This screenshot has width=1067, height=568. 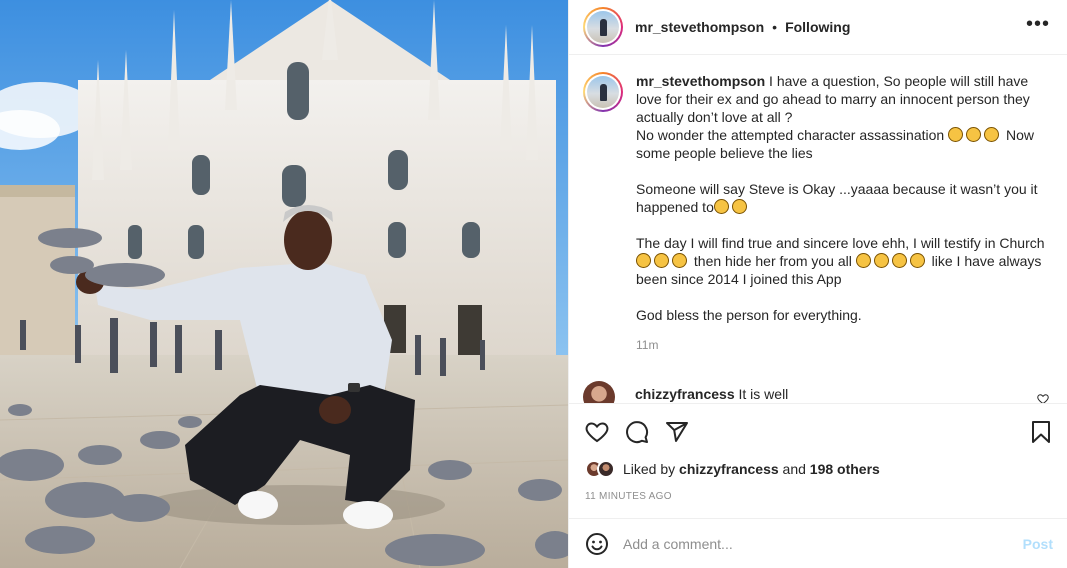 What do you see at coordinates (599, 392) in the screenshot?
I see `commenter-avatar` at bounding box center [599, 392].